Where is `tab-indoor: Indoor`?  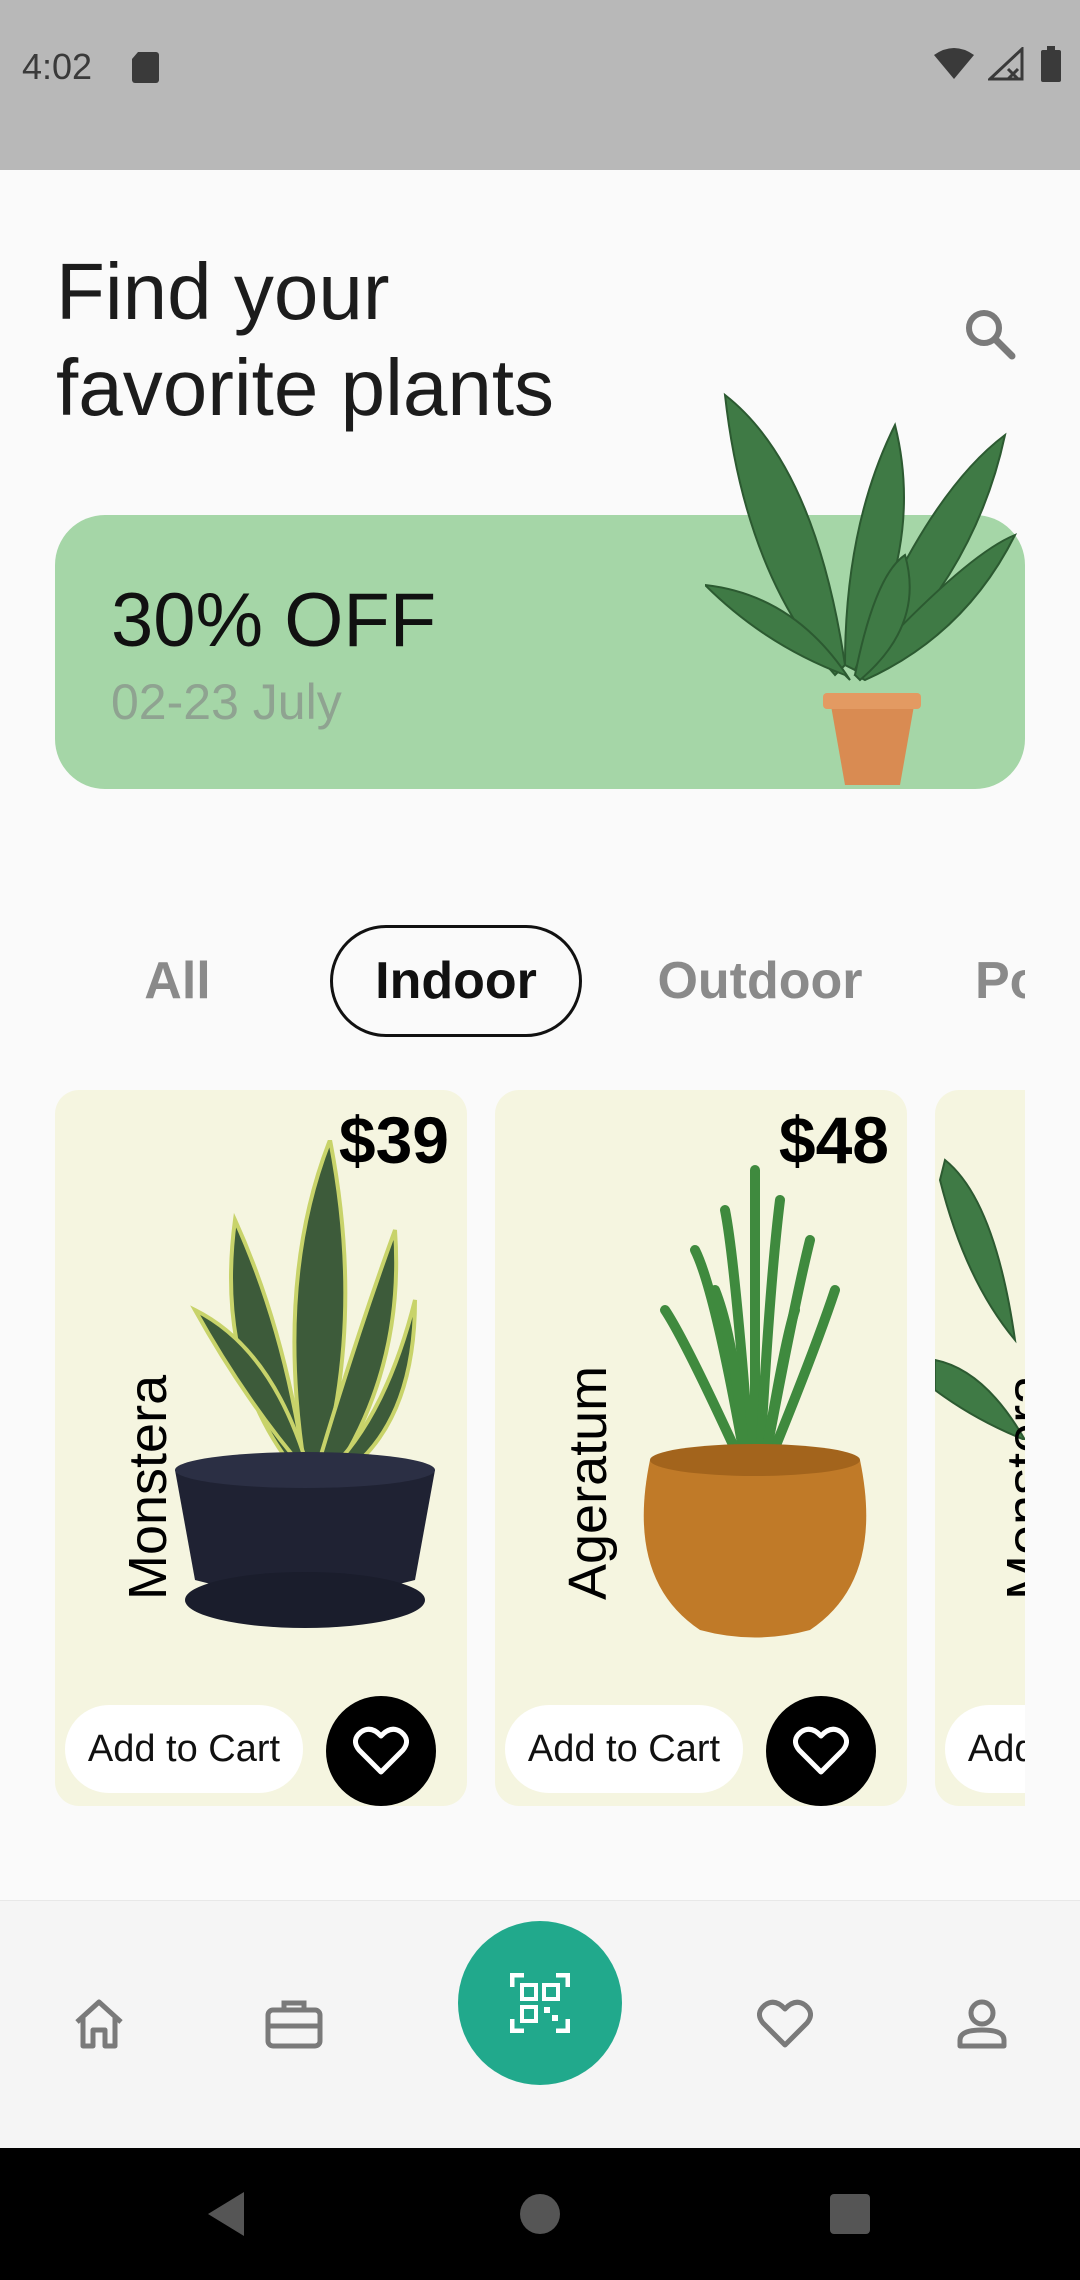 tab-indoor: Indoor is located at coordinates (456, 981).